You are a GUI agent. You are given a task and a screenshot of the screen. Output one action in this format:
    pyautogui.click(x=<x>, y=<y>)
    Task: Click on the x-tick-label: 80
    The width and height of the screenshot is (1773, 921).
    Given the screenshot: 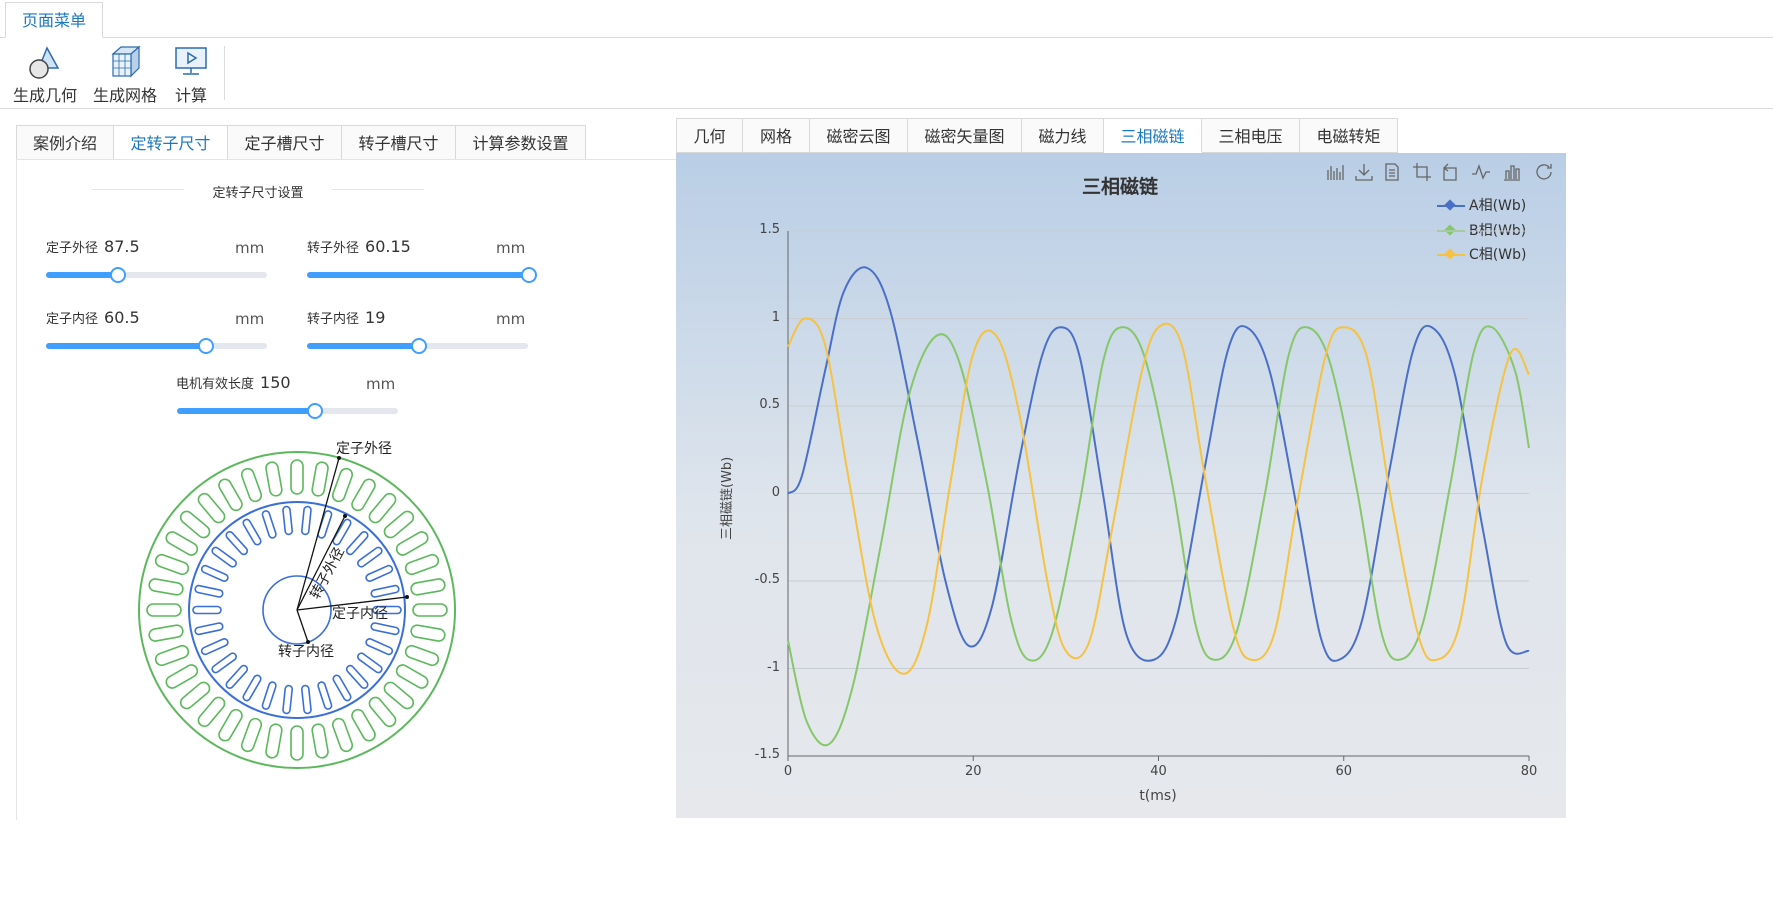 What is the action you would take?
    pyautogui.click(x=1529, y=771)
    